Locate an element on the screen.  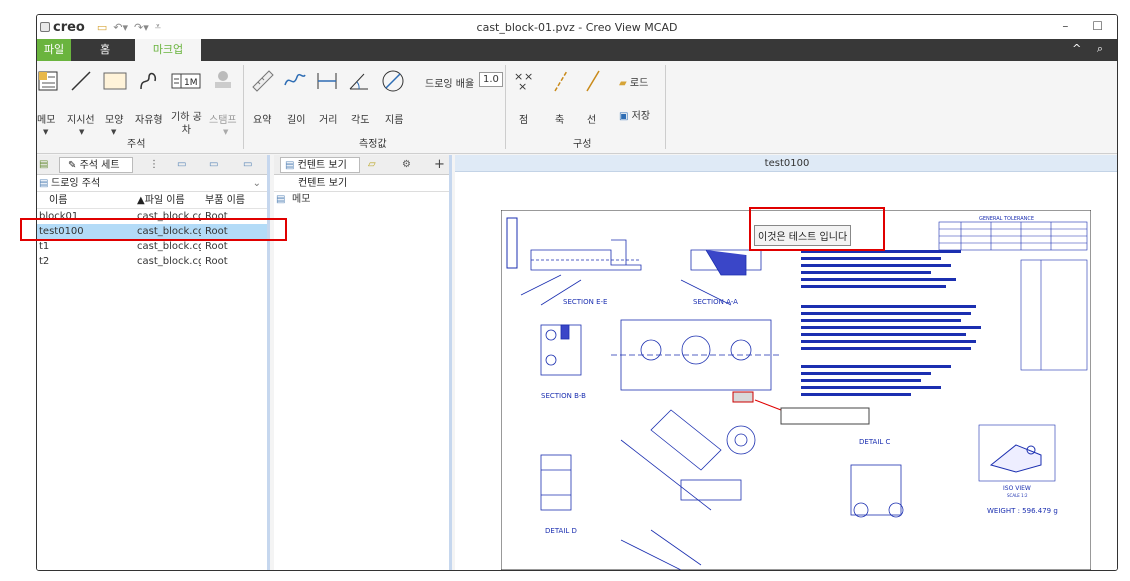
tab-content-view: ▤ 컨텐트 보기 is located at coordinates (320, 165).